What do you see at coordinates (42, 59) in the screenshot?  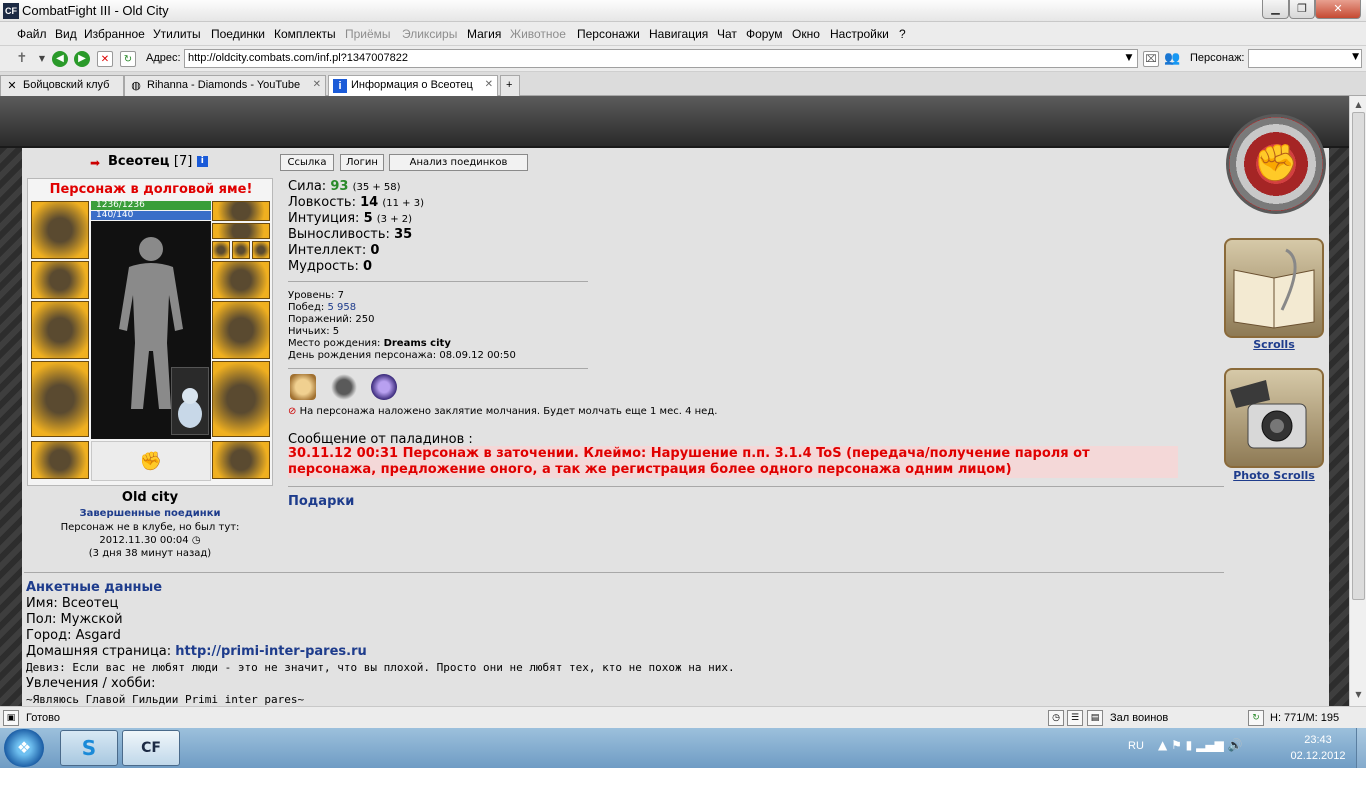 I see `dropdown-arrow-icon: ▼` at bounding box center [42, 59].